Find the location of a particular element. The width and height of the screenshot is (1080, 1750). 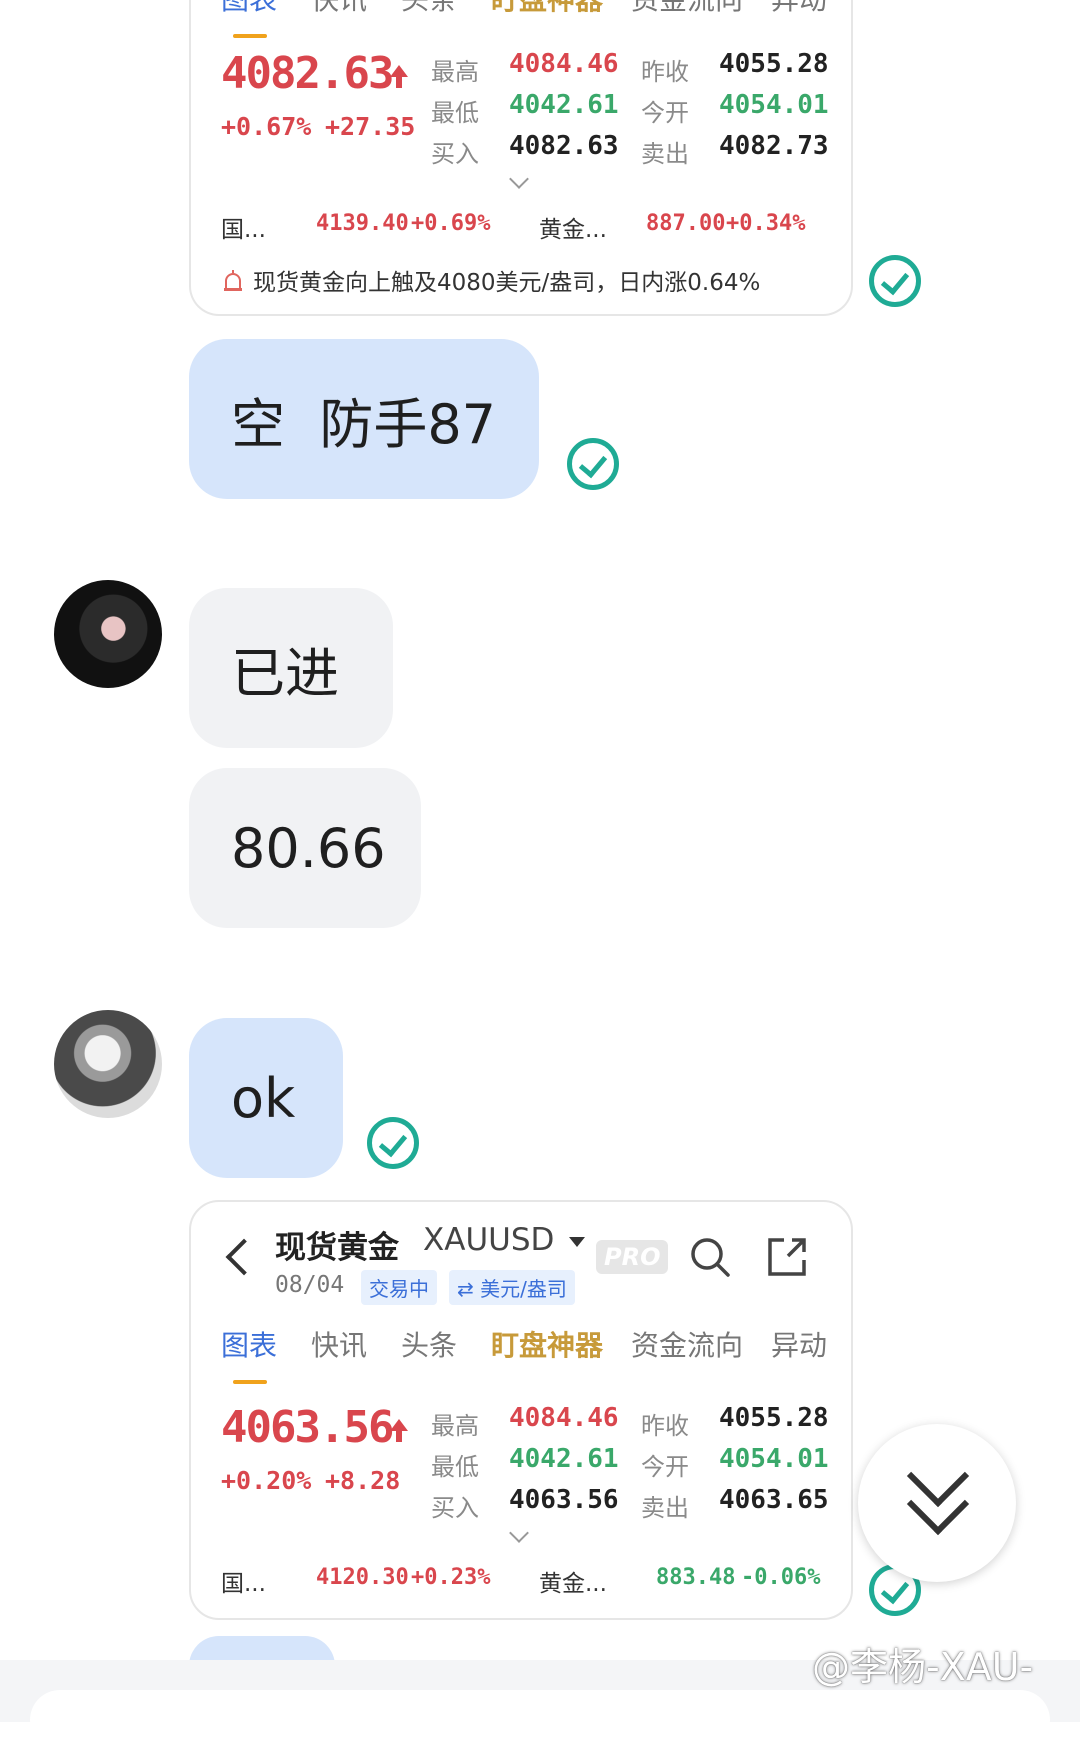

index-change: +0.23% is located at coordinates (451, 1577).